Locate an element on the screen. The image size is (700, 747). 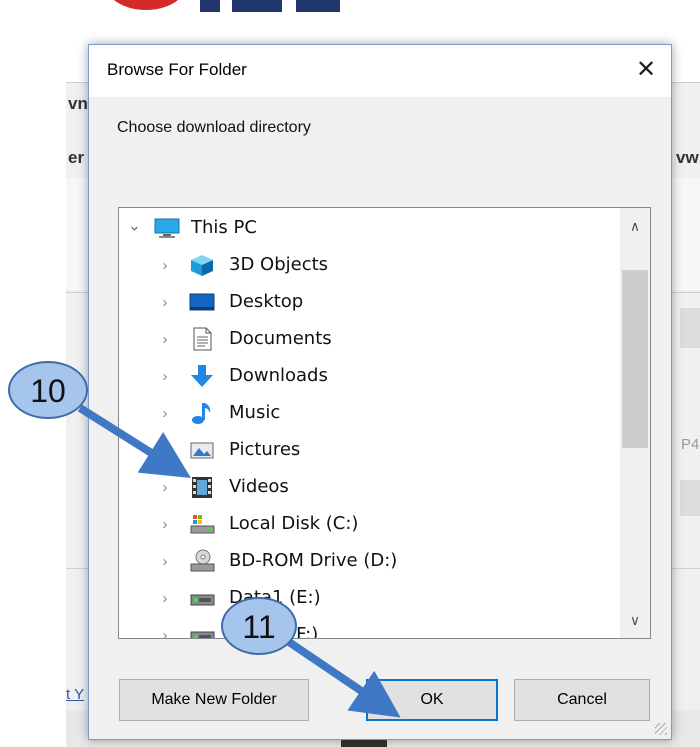
step-badge-11: 11 is located at coordinates (259, 626).